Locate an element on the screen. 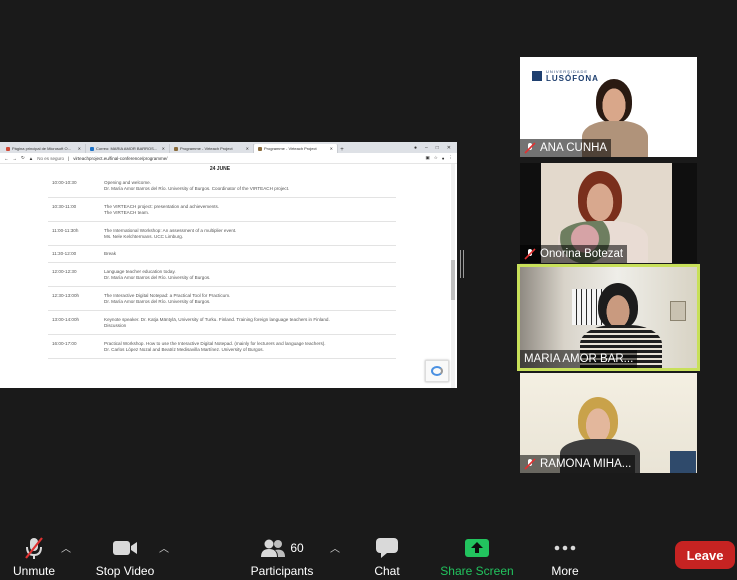  split-view-handle is located at coordinates (463, 264).